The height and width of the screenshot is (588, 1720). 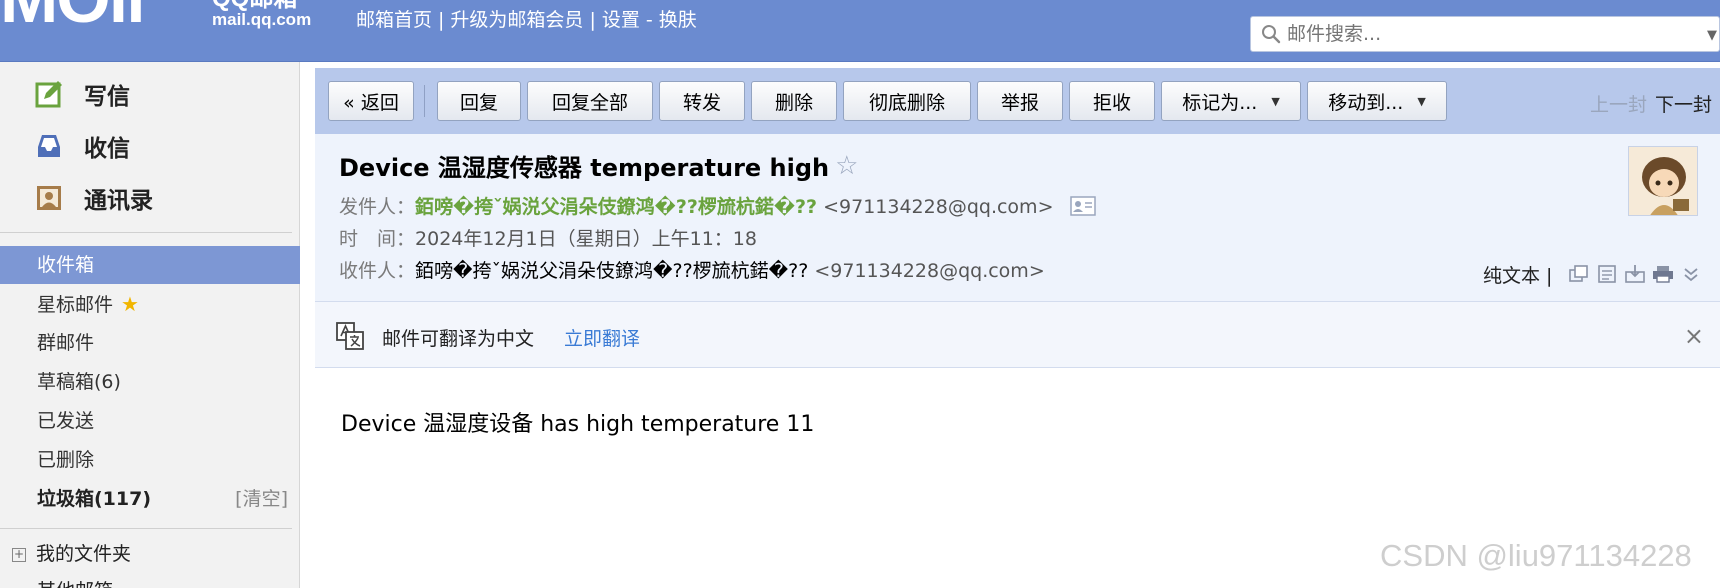 I want to click on from-label: 发件人：, so click(x=377, y=207).